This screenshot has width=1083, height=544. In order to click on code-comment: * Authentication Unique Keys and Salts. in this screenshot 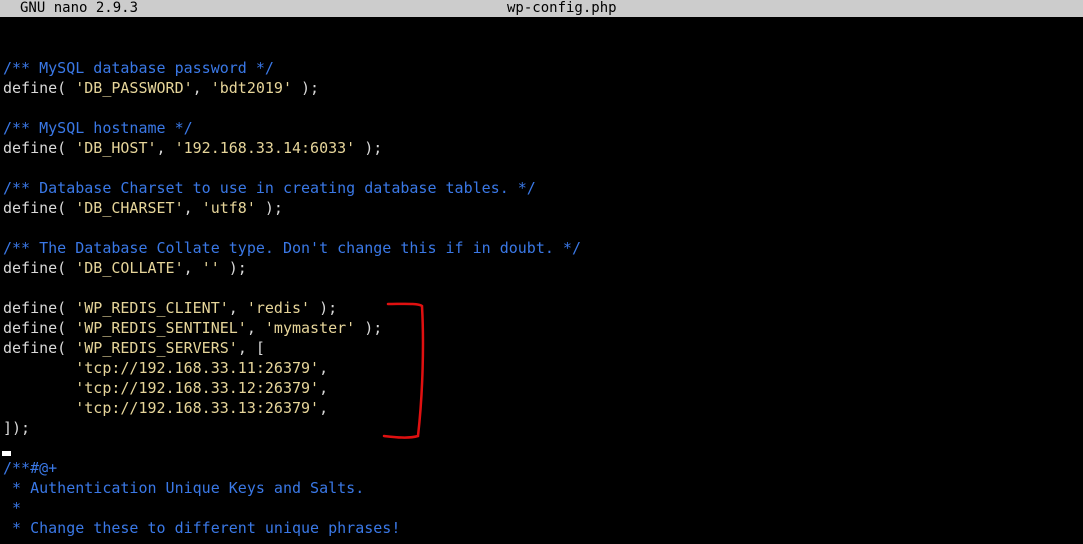, I will do `click(184, 488)`.